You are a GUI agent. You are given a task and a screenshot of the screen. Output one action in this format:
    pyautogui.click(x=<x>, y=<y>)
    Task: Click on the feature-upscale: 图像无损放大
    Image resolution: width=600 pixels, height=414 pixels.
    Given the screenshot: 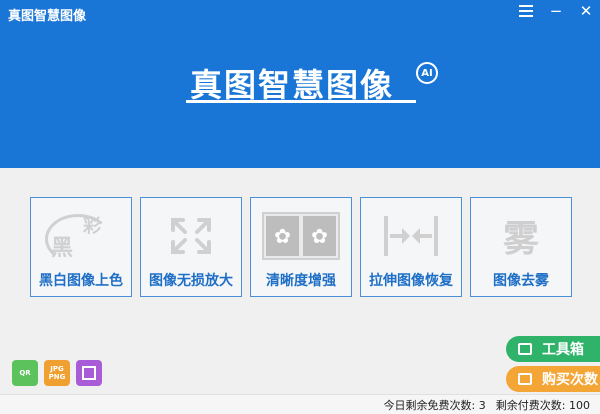 What is the action you would take?
    pyautogui.click(x=191, y=247)
    